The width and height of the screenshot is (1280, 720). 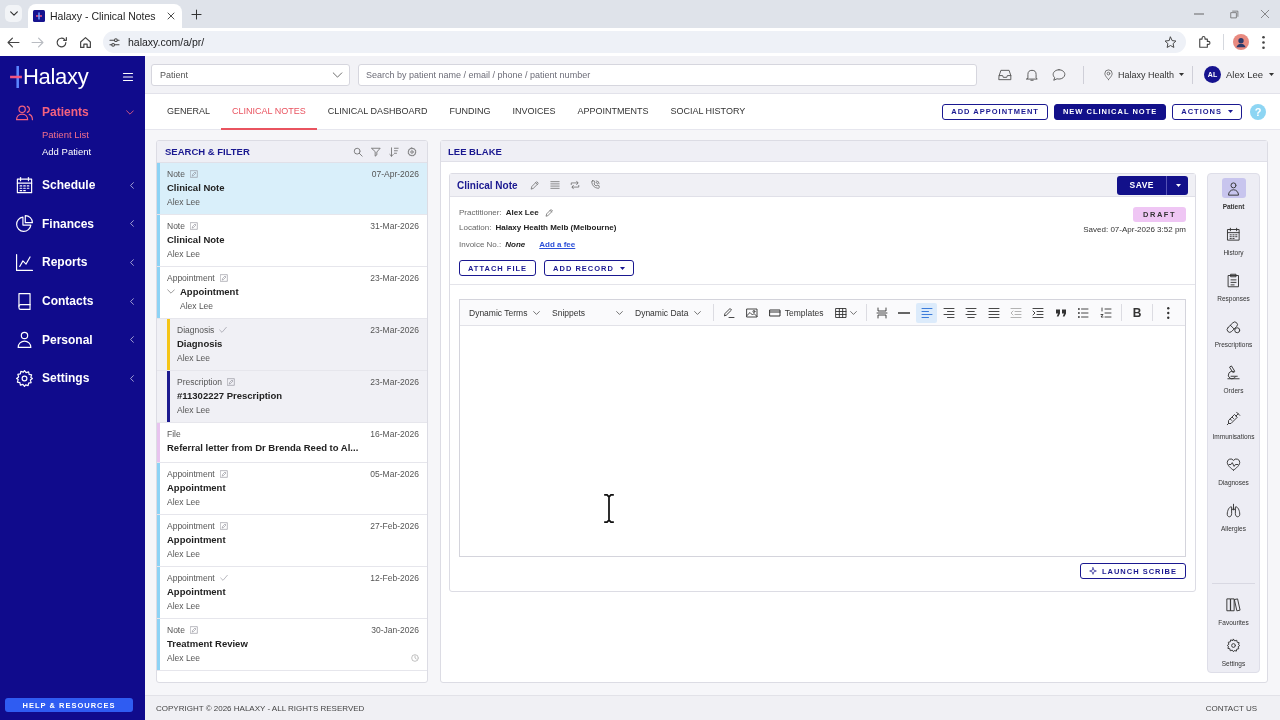 What do you see at coordinates (292, 489) in the screenshot?
I see `record-item: Appointment 05-Mar-2026 Appointment Alex Lee` at bounding box center [292, 489].